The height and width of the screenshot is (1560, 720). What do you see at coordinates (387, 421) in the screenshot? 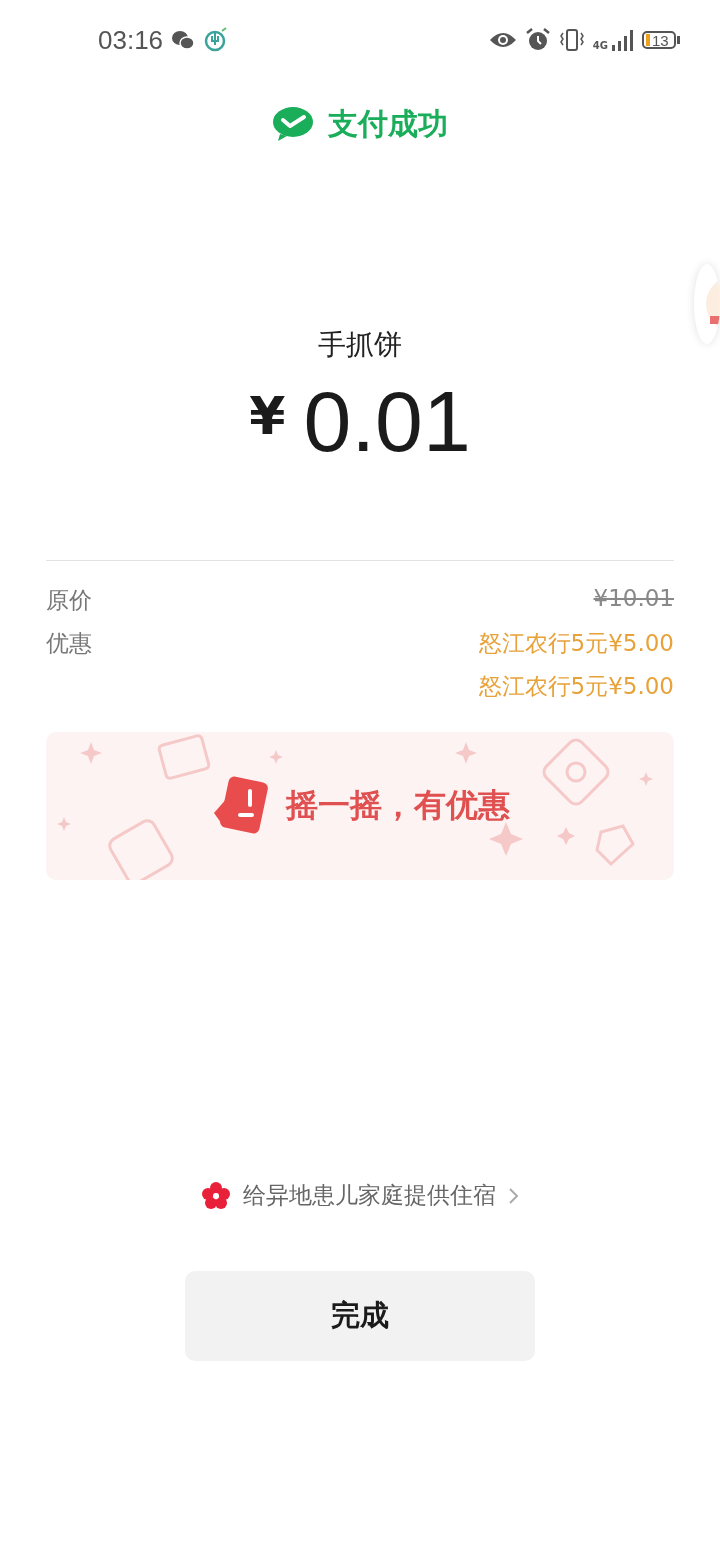
I see `payment-amount: 0.01` at bounding box center [387, 421].